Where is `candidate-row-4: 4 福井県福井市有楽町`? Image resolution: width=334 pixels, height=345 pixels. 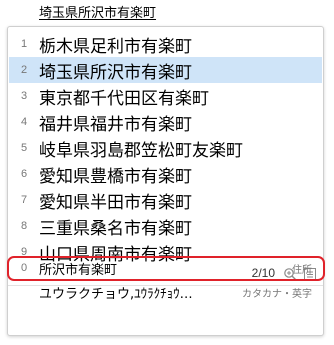 candidate-row-4: 4 福井県福井市有楽町 is located at coordinates (165, 122).